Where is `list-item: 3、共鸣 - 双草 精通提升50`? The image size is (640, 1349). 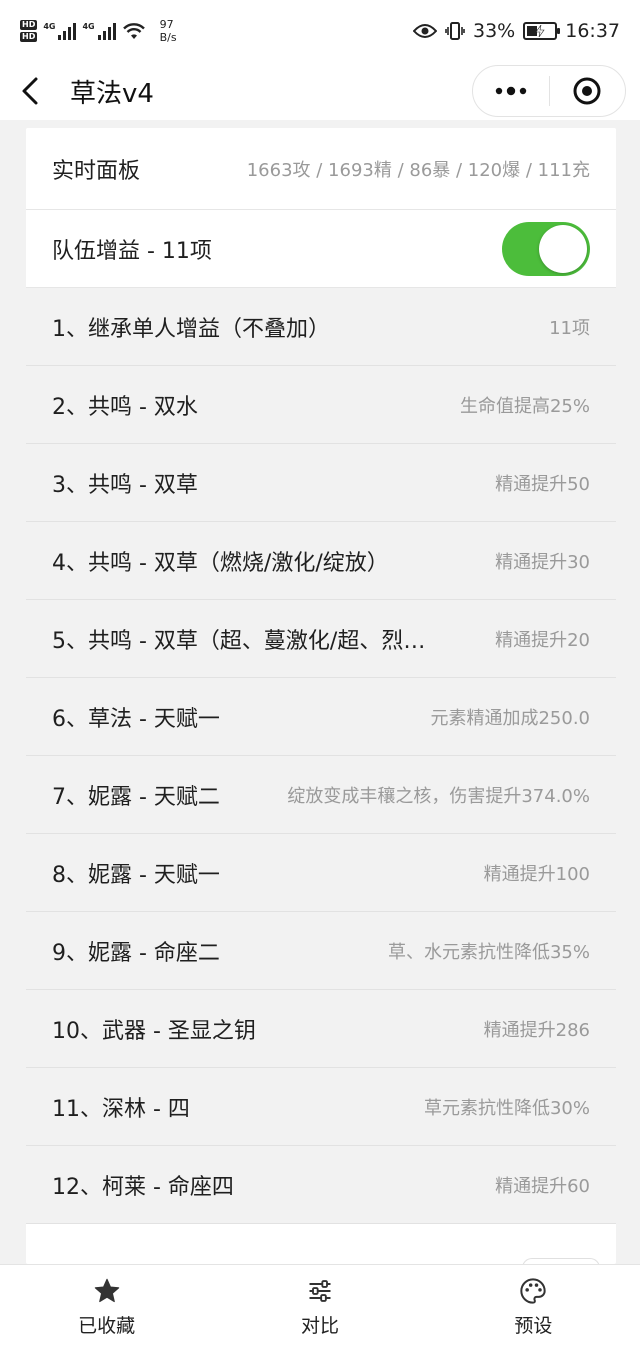
list-item: 3、共鸣 - 双草 精通提升50 is located at coordinates (321, 483).